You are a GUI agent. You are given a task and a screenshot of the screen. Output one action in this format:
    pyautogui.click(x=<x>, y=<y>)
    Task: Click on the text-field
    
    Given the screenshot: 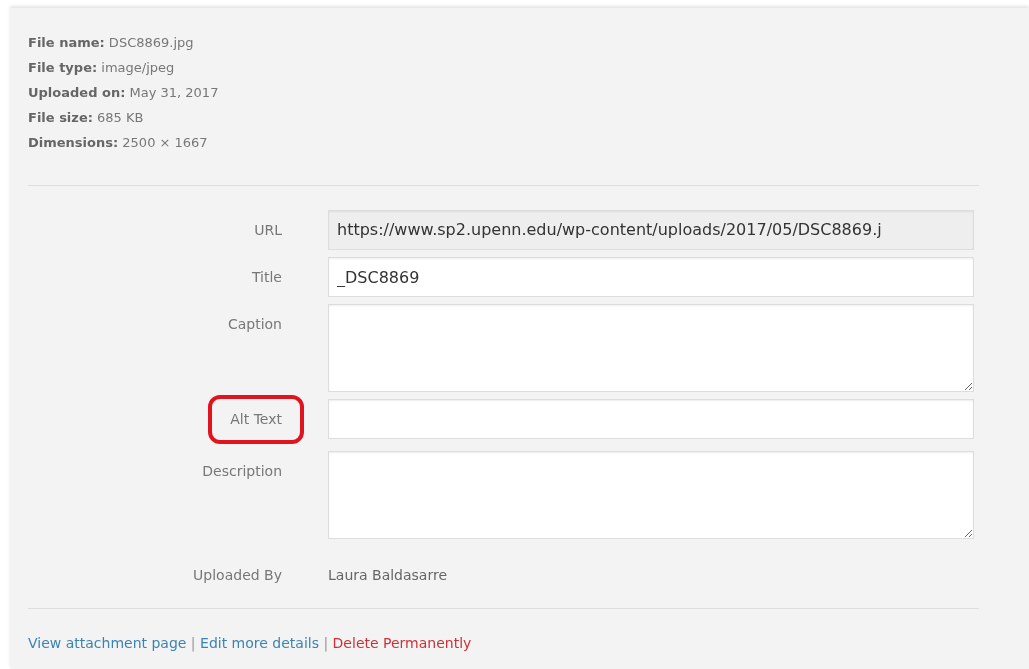 What is the action you would take?
    pyautogui.click(x=651, y=419)
    